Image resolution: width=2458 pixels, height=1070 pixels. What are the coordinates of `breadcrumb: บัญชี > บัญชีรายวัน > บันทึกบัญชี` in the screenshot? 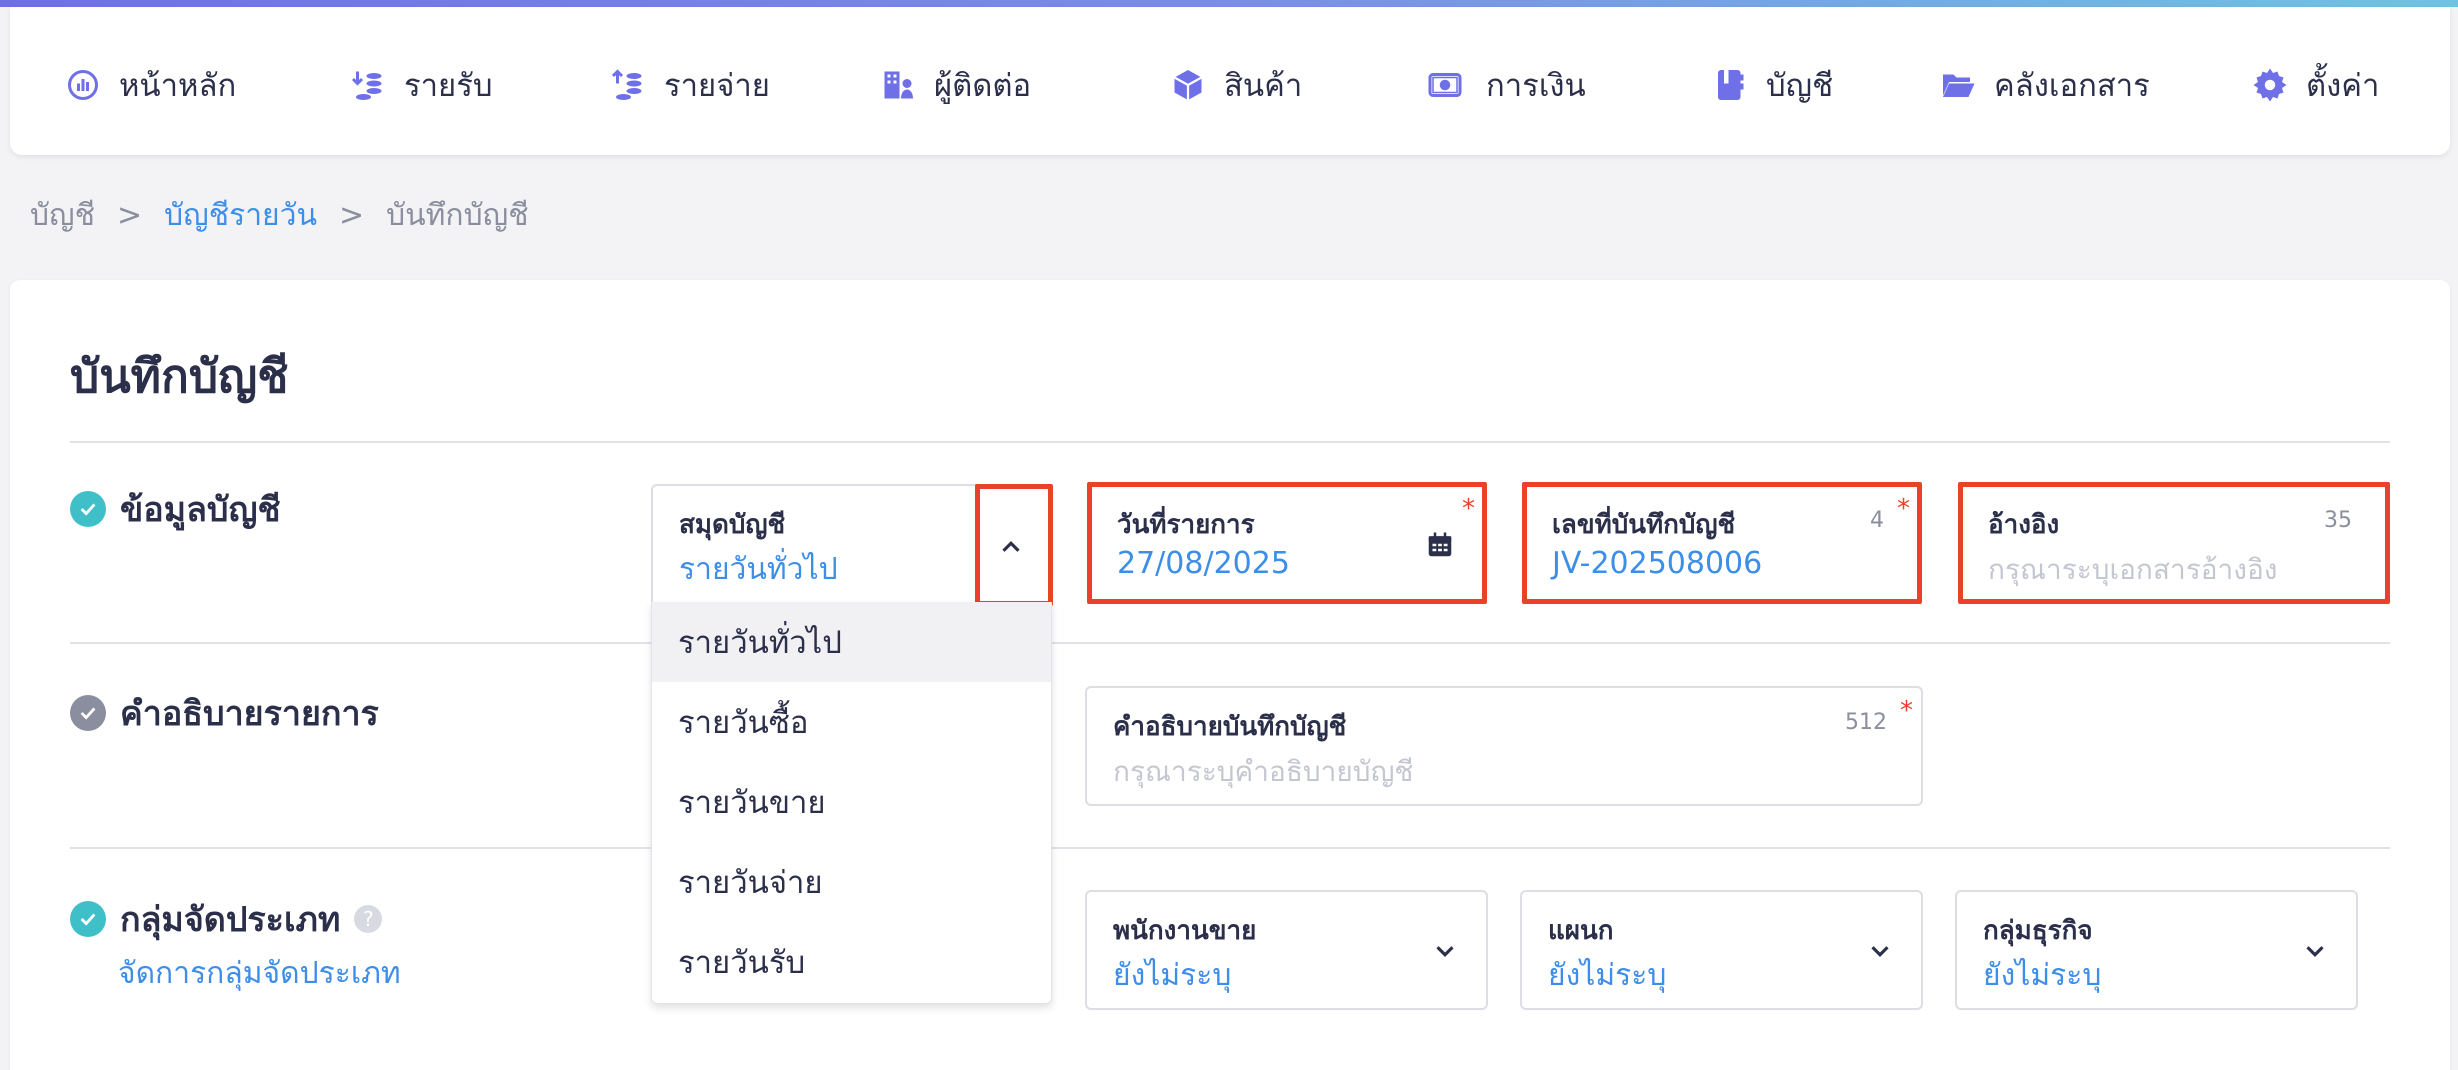 It's located at (279, 215).